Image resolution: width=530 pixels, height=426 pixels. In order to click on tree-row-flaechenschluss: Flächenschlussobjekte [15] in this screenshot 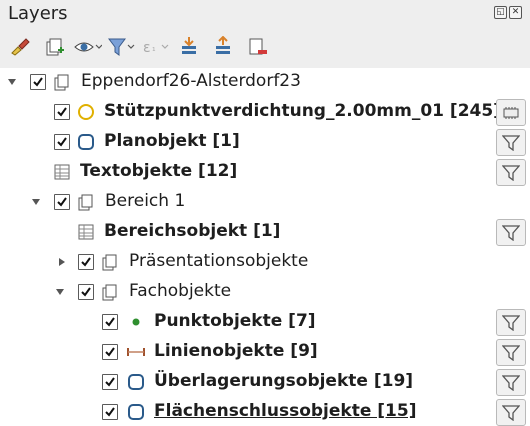, I will do `click(265, 412)`.